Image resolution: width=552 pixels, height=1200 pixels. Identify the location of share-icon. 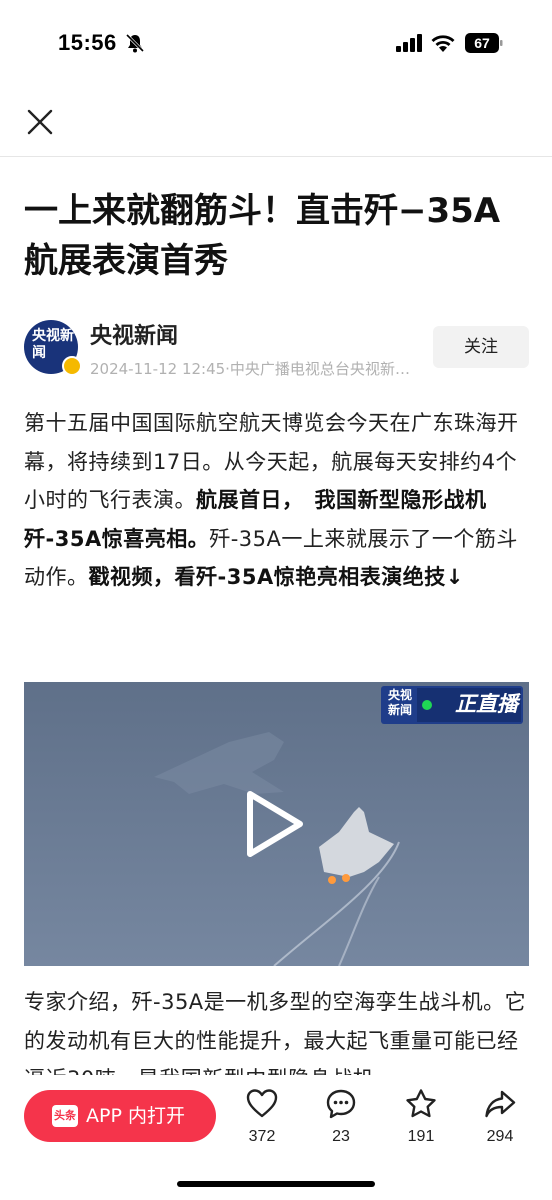
(500, 1104).